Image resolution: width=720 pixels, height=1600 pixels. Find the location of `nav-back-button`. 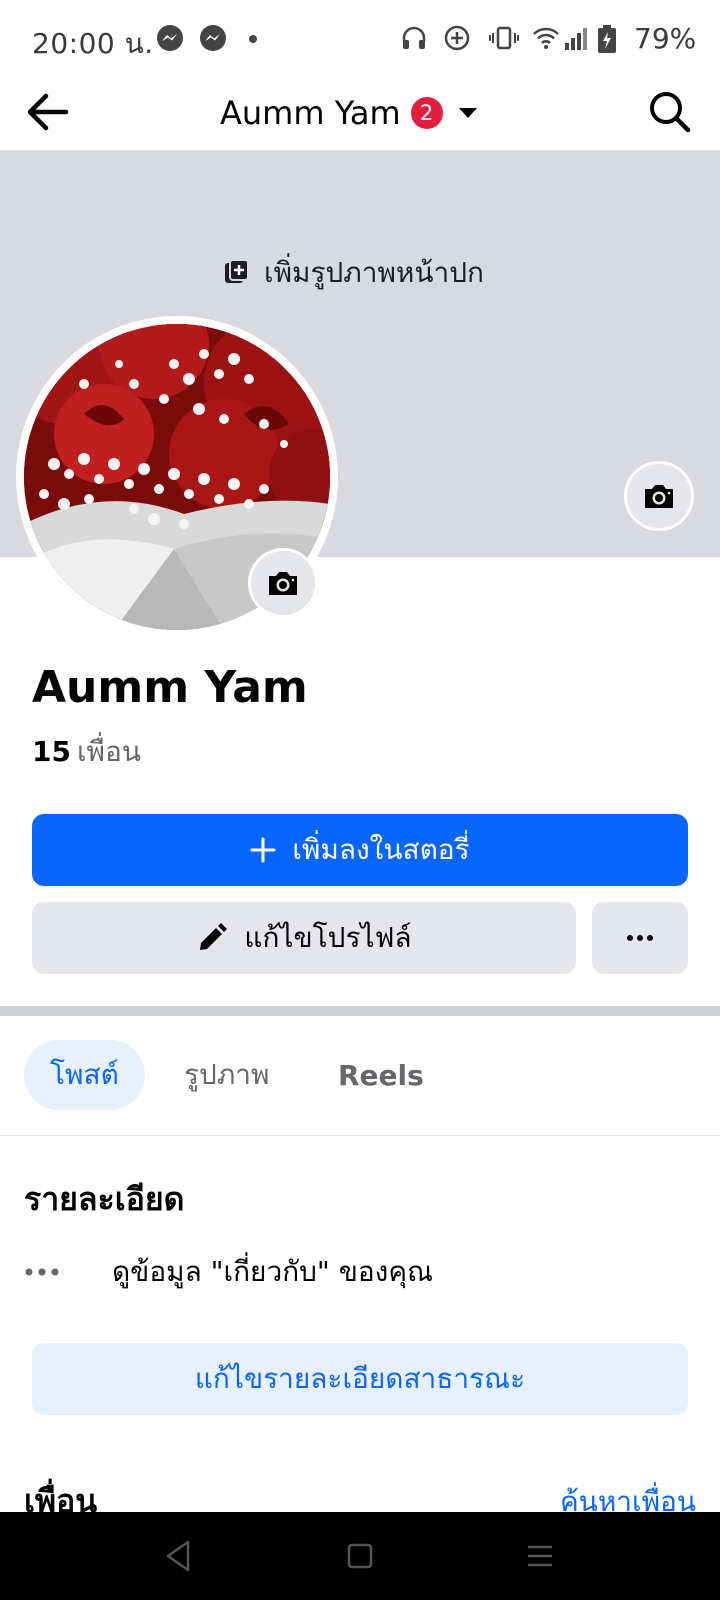

nav-back-button is located at coordinates (178, 1556).